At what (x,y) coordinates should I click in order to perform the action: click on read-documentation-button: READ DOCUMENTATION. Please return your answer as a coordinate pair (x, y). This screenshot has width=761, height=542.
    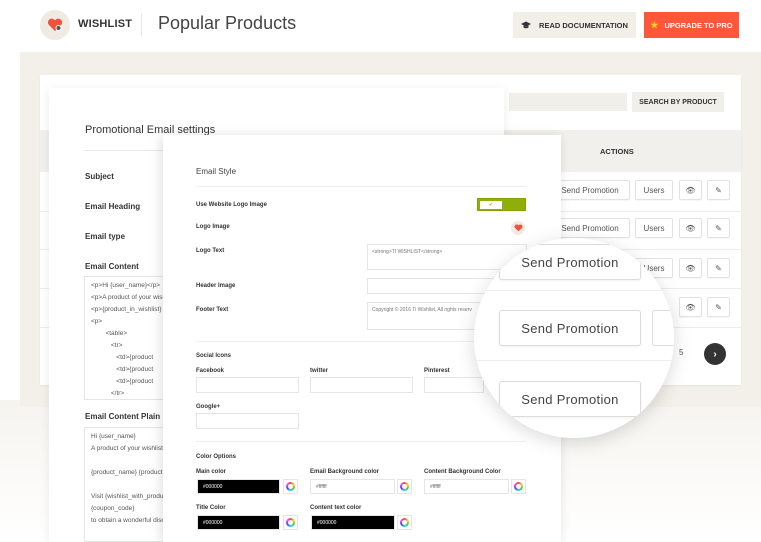
    Looking at the image, I should click on (574, 25).